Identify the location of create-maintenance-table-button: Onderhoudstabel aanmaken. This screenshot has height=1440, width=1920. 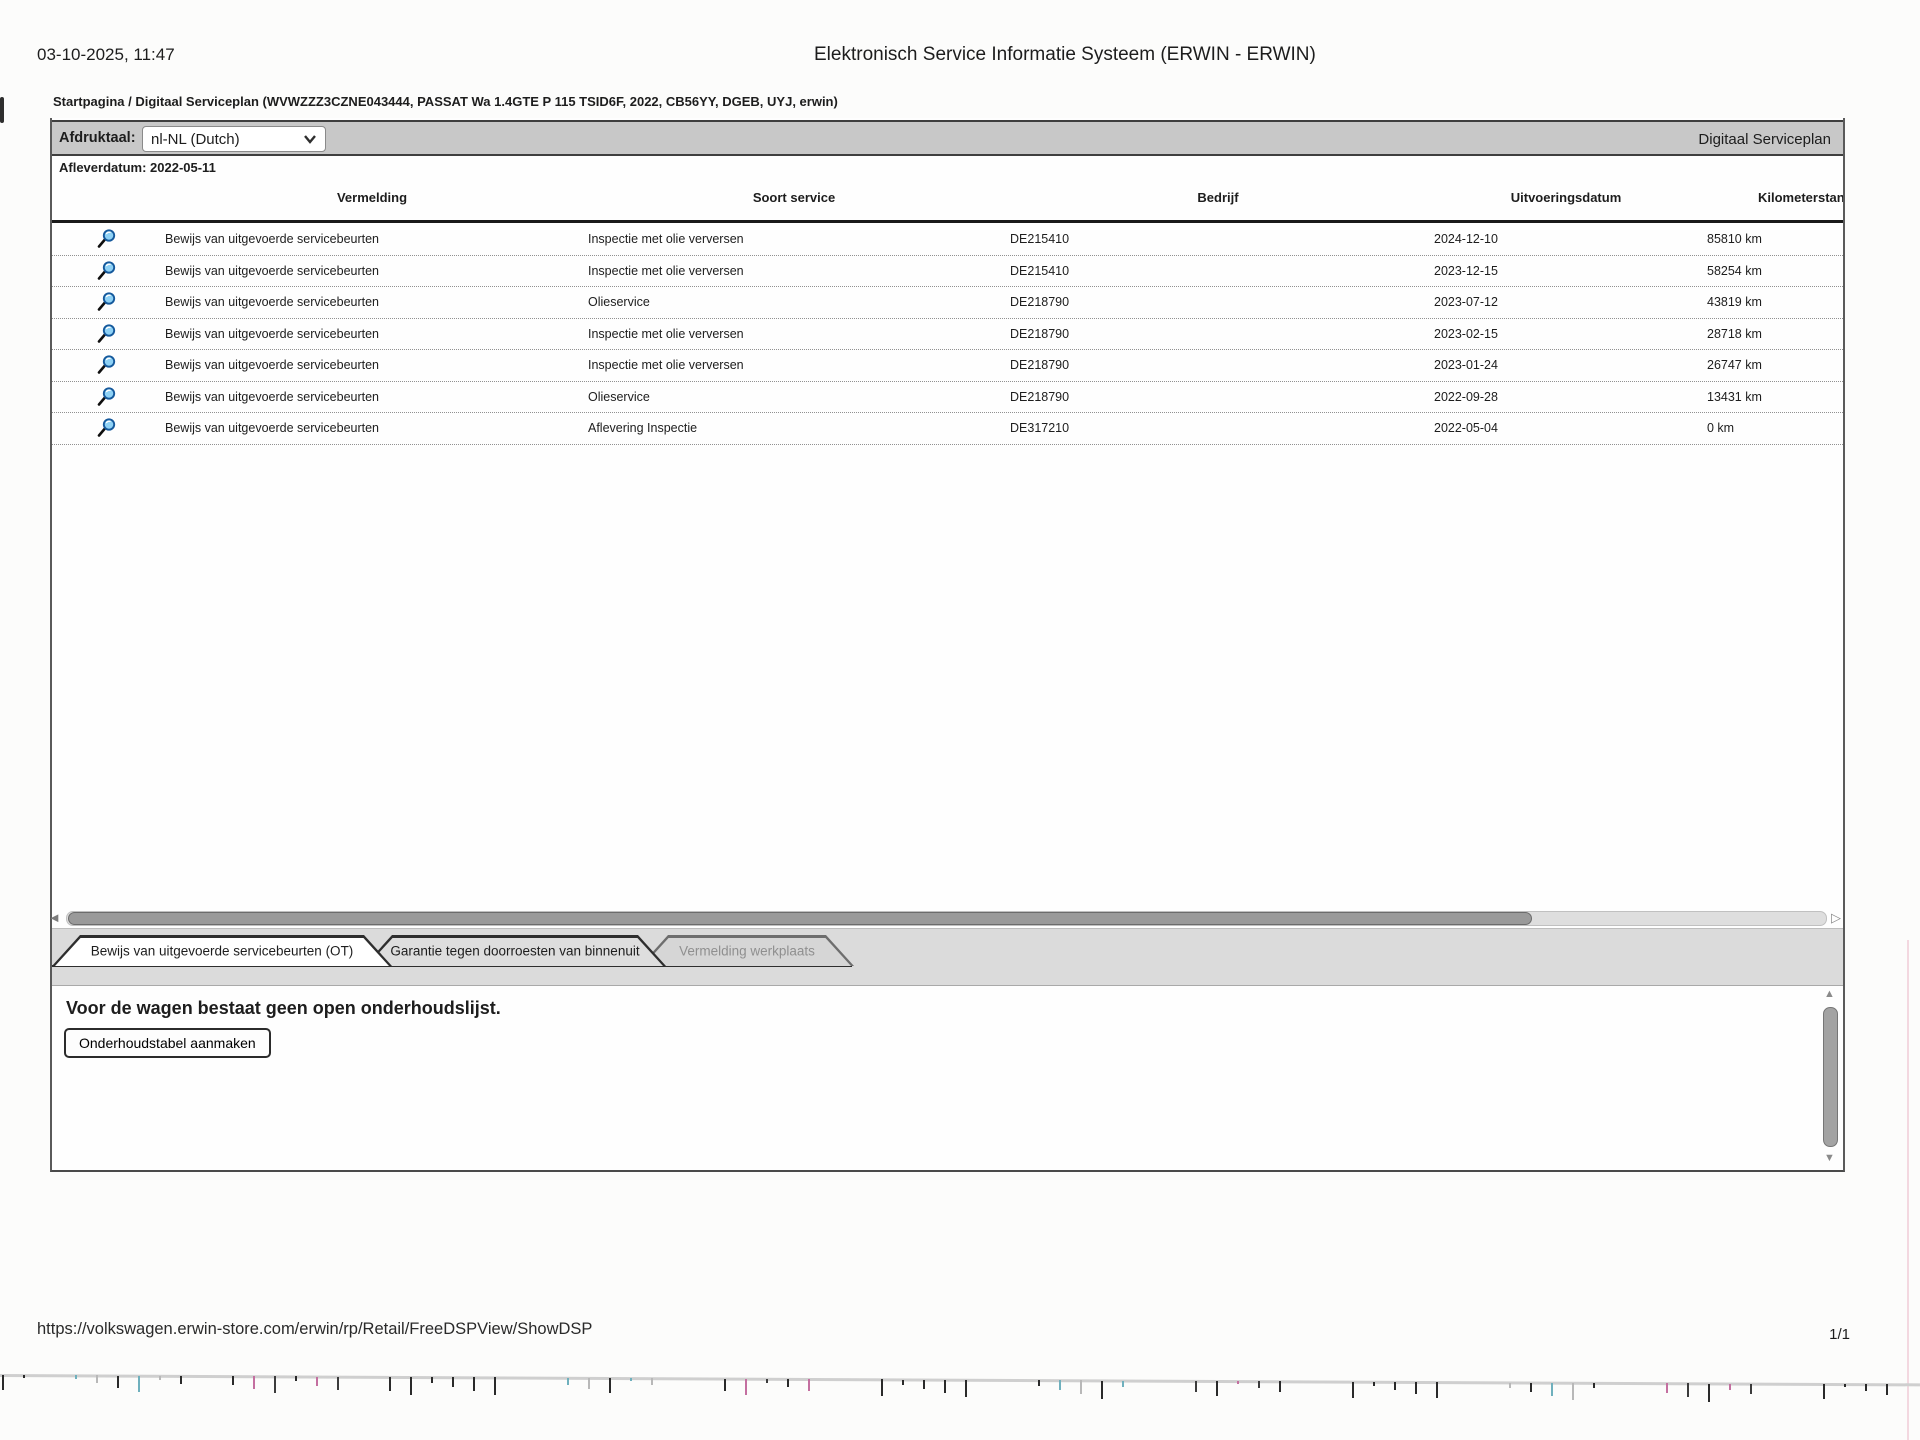
(167, 1043).